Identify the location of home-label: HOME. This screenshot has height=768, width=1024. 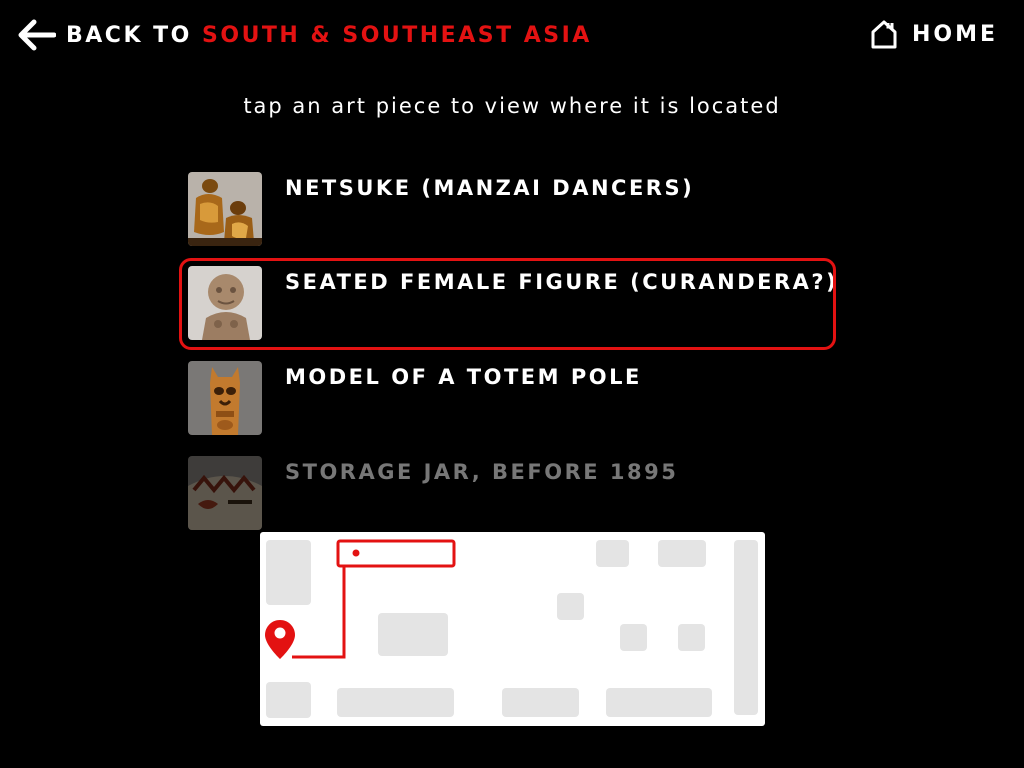
(954, 34).